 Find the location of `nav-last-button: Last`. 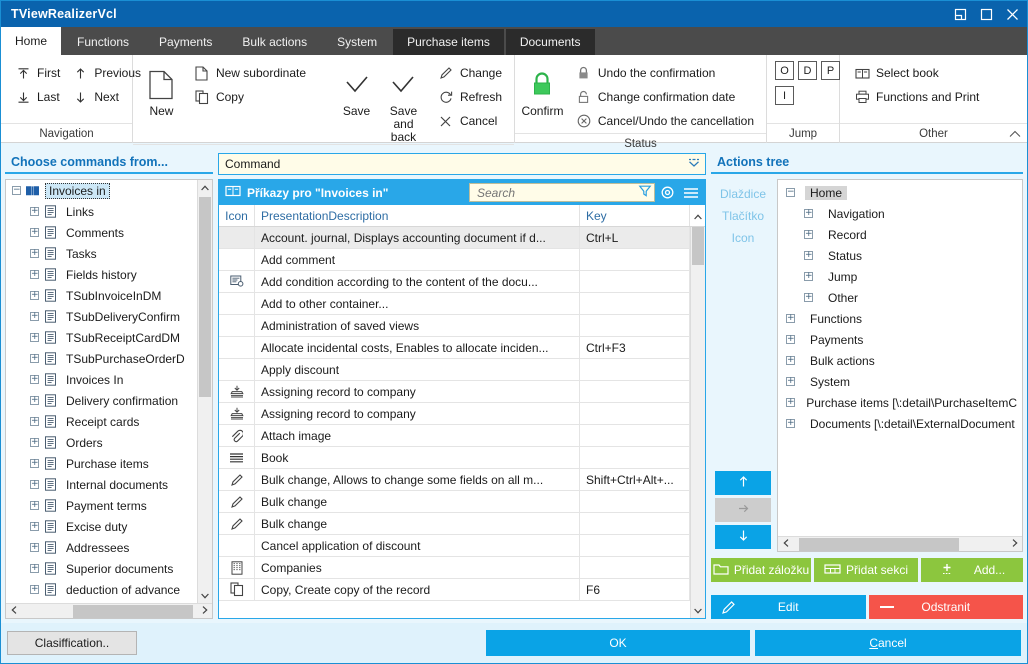

nav-last-button: Last is located at coordinates (37, 97).